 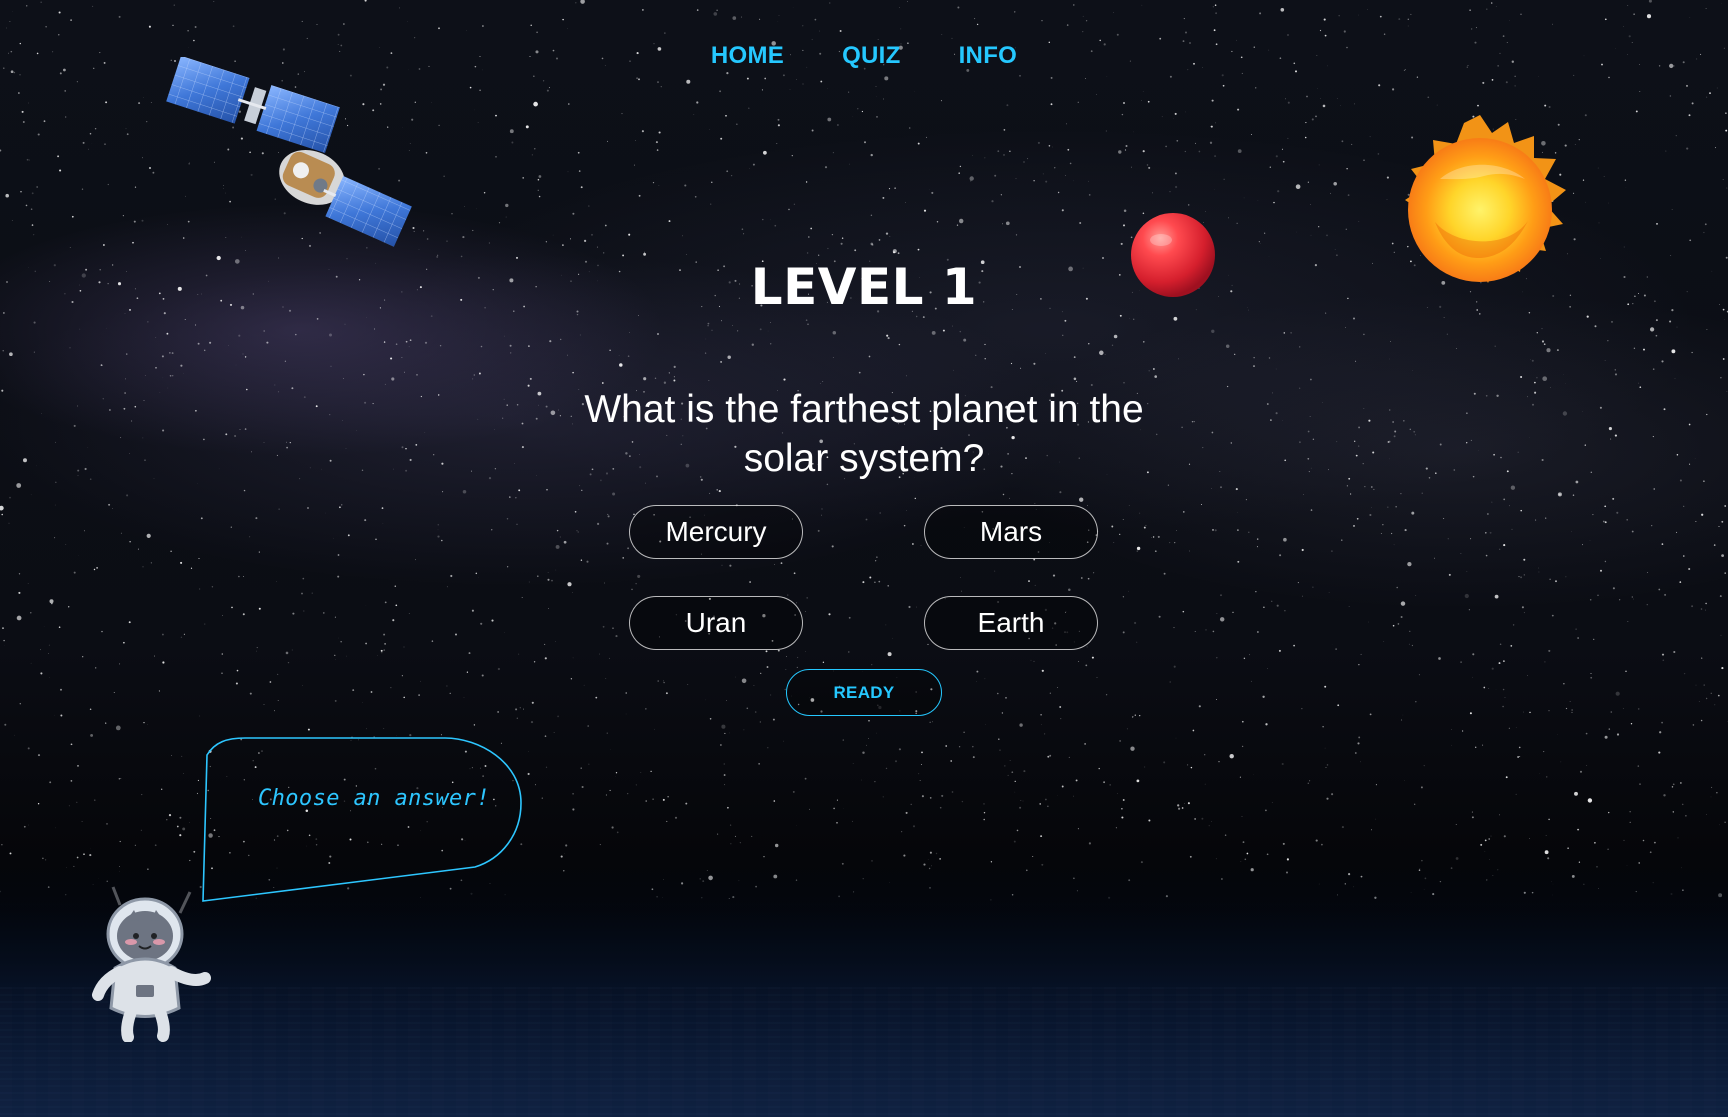 What do you see at coordinates (289, 152) in the screenshot?
I see `satellite-icon` at bounding box center [289, 152].